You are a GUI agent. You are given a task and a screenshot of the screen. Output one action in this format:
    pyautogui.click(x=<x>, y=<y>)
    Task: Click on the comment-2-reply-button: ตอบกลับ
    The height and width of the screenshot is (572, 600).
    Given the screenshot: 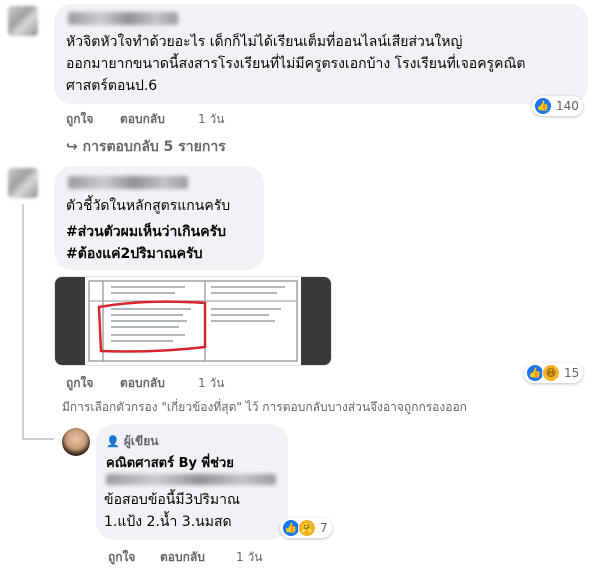 What is the action you would take?
    pyautogui.click(x=142, y=383)
    